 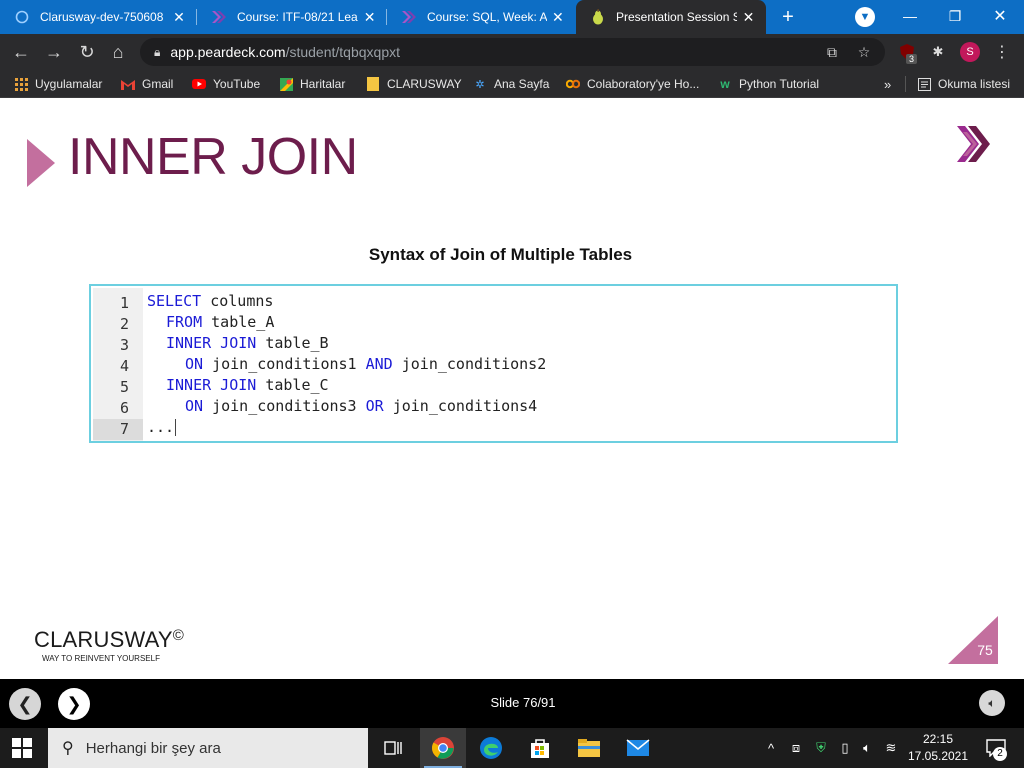 What do you see at coordinates (460, 406) in the screenshot?
I see `code-text: join_conditions4` at bounding box center [460, 406].